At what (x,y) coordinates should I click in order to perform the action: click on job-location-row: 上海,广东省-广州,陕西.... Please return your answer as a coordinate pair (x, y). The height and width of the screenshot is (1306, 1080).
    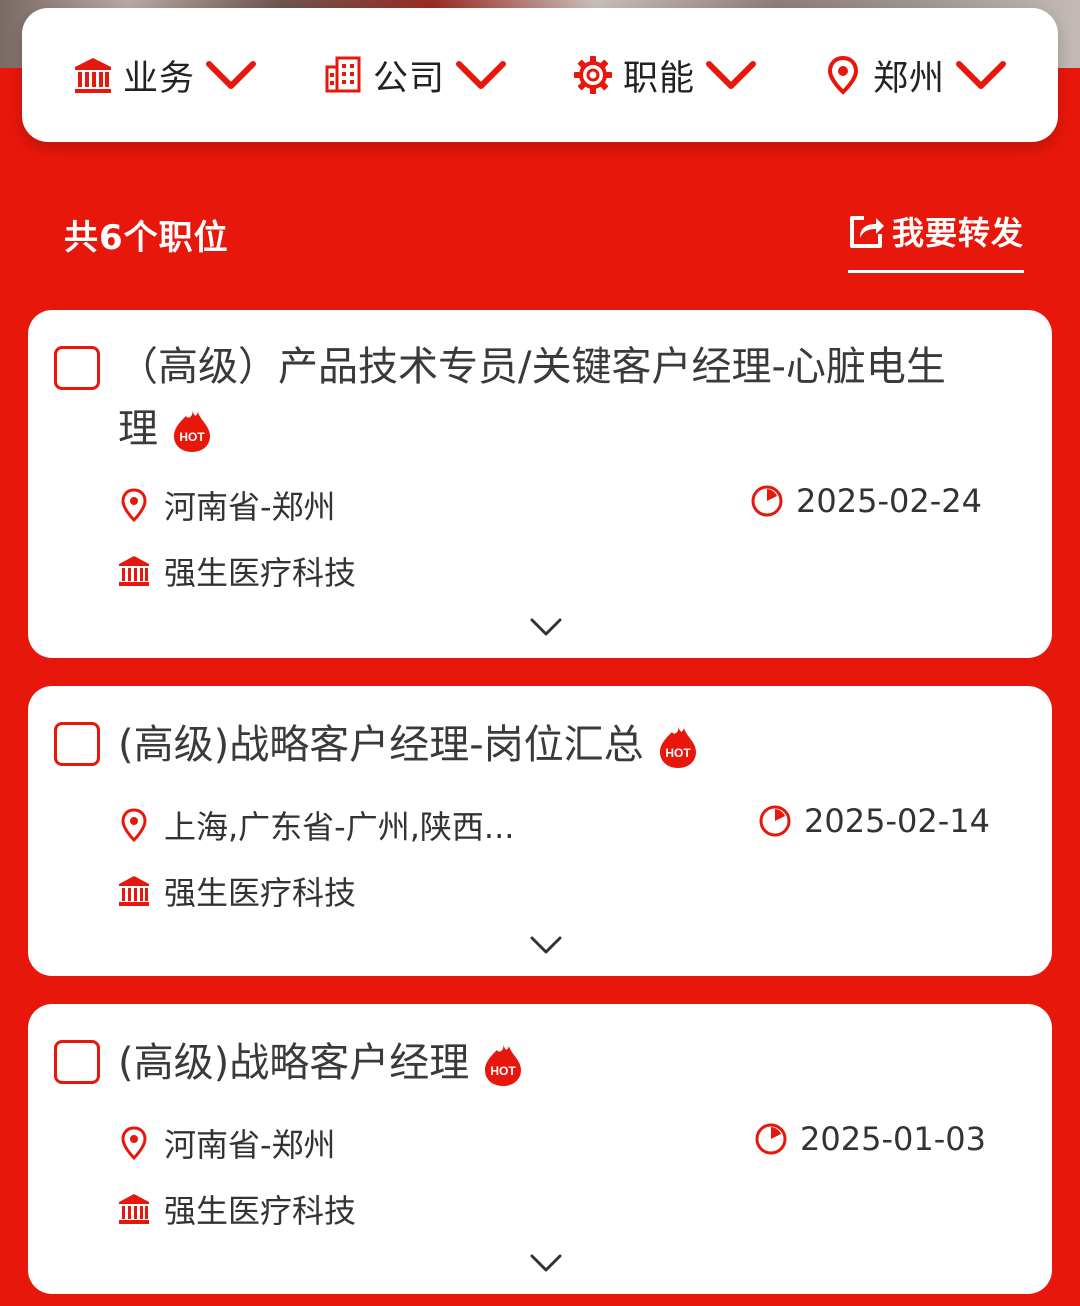
    Looking at the image, I should click on (316, 825).